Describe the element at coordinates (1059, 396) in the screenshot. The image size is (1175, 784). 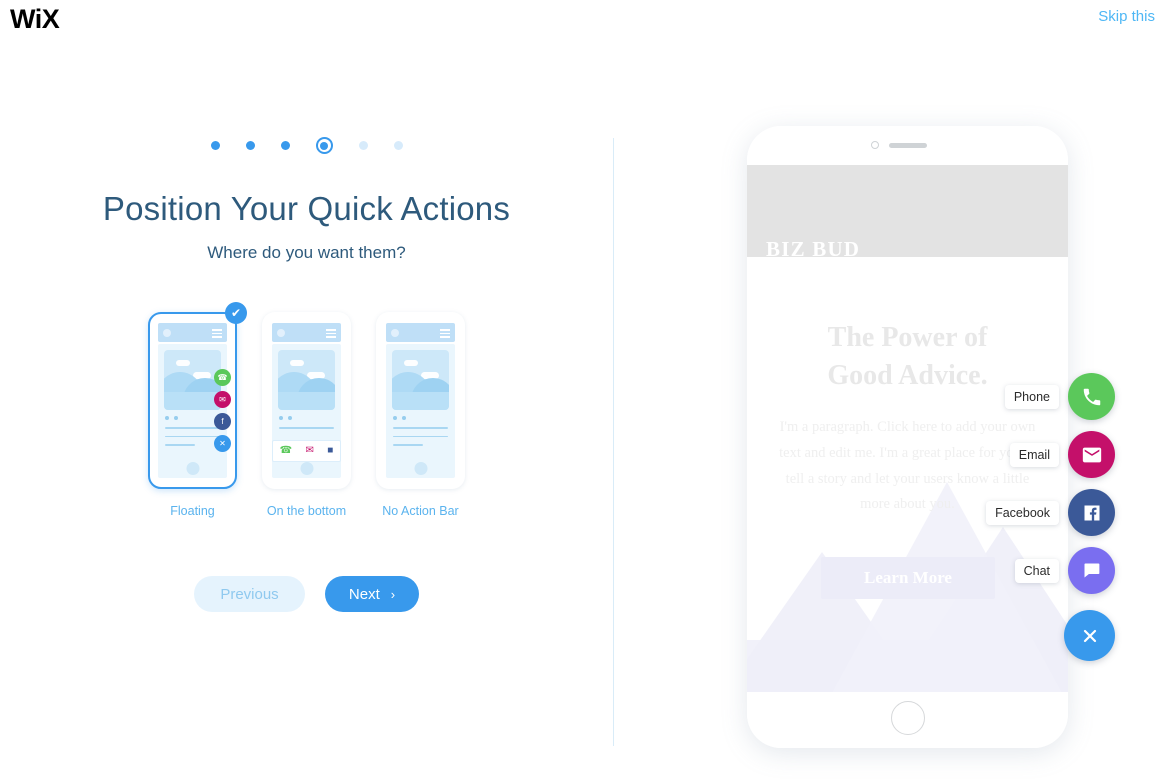
I see `quick-action-phone: Phone` at that location.